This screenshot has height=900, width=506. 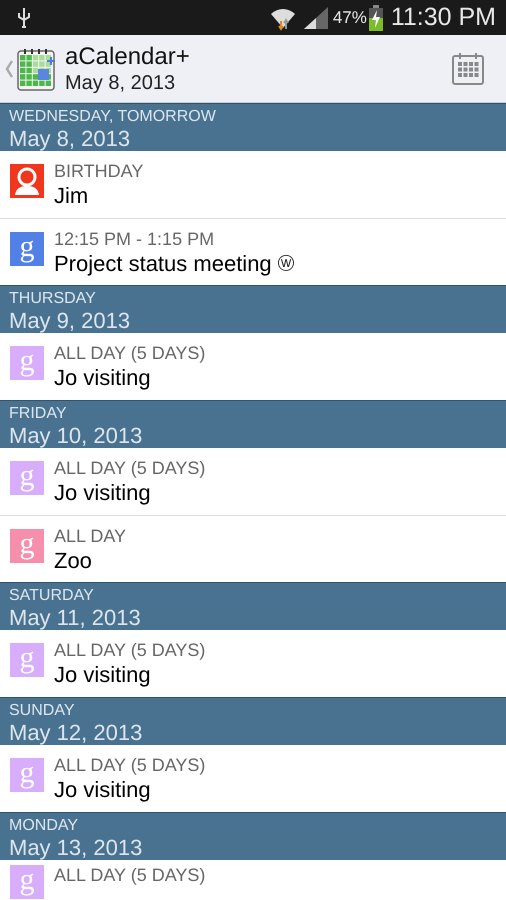 What do you see at coordinates (443, 17) in the screenshot?
I see `clock: 11:30 PM` at bounding box center [443, 17].